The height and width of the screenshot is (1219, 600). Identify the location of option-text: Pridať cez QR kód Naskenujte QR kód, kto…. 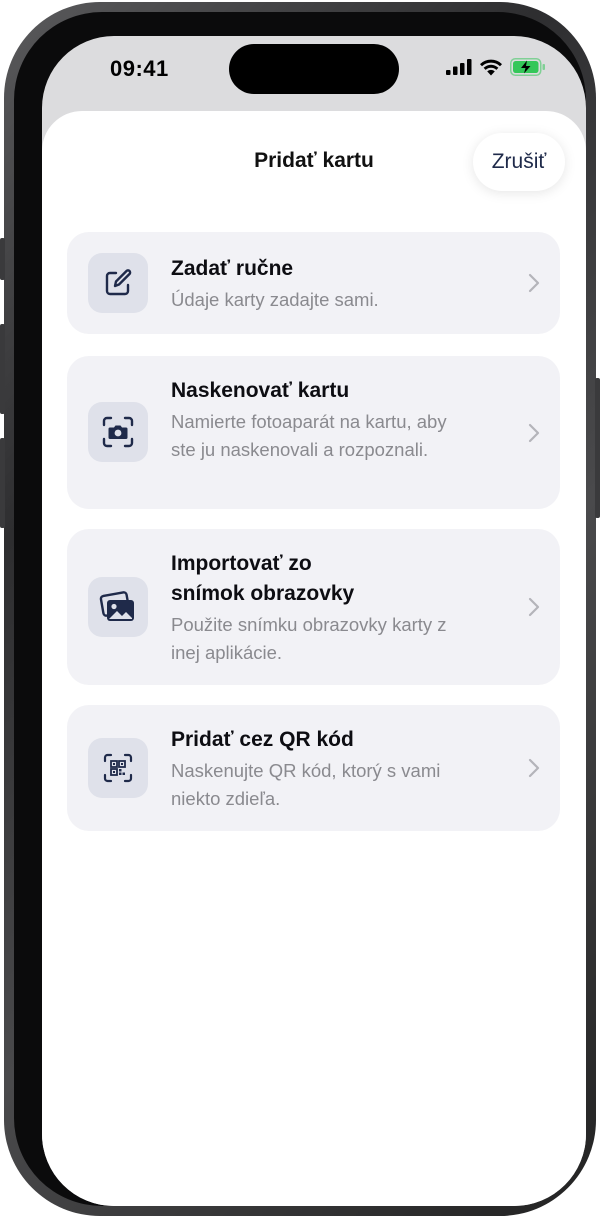
(331, 769).